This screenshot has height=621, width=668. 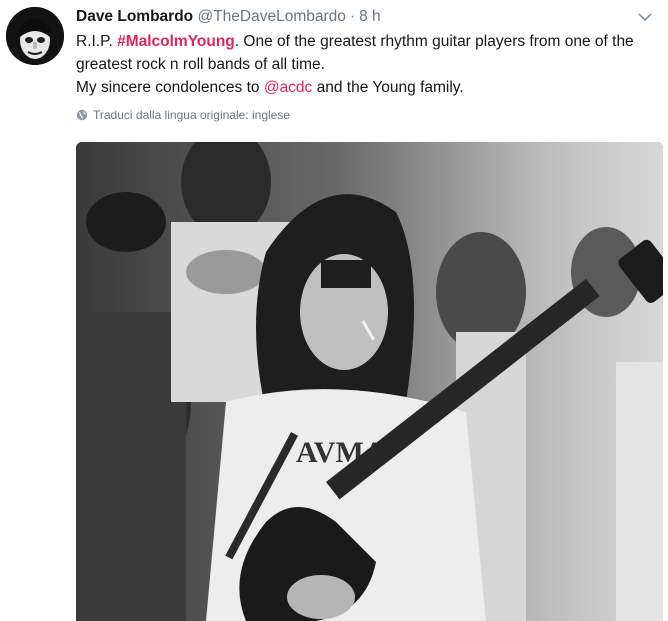 I want to click on text-prefix: R.I.P., so click(x=97, y=41).